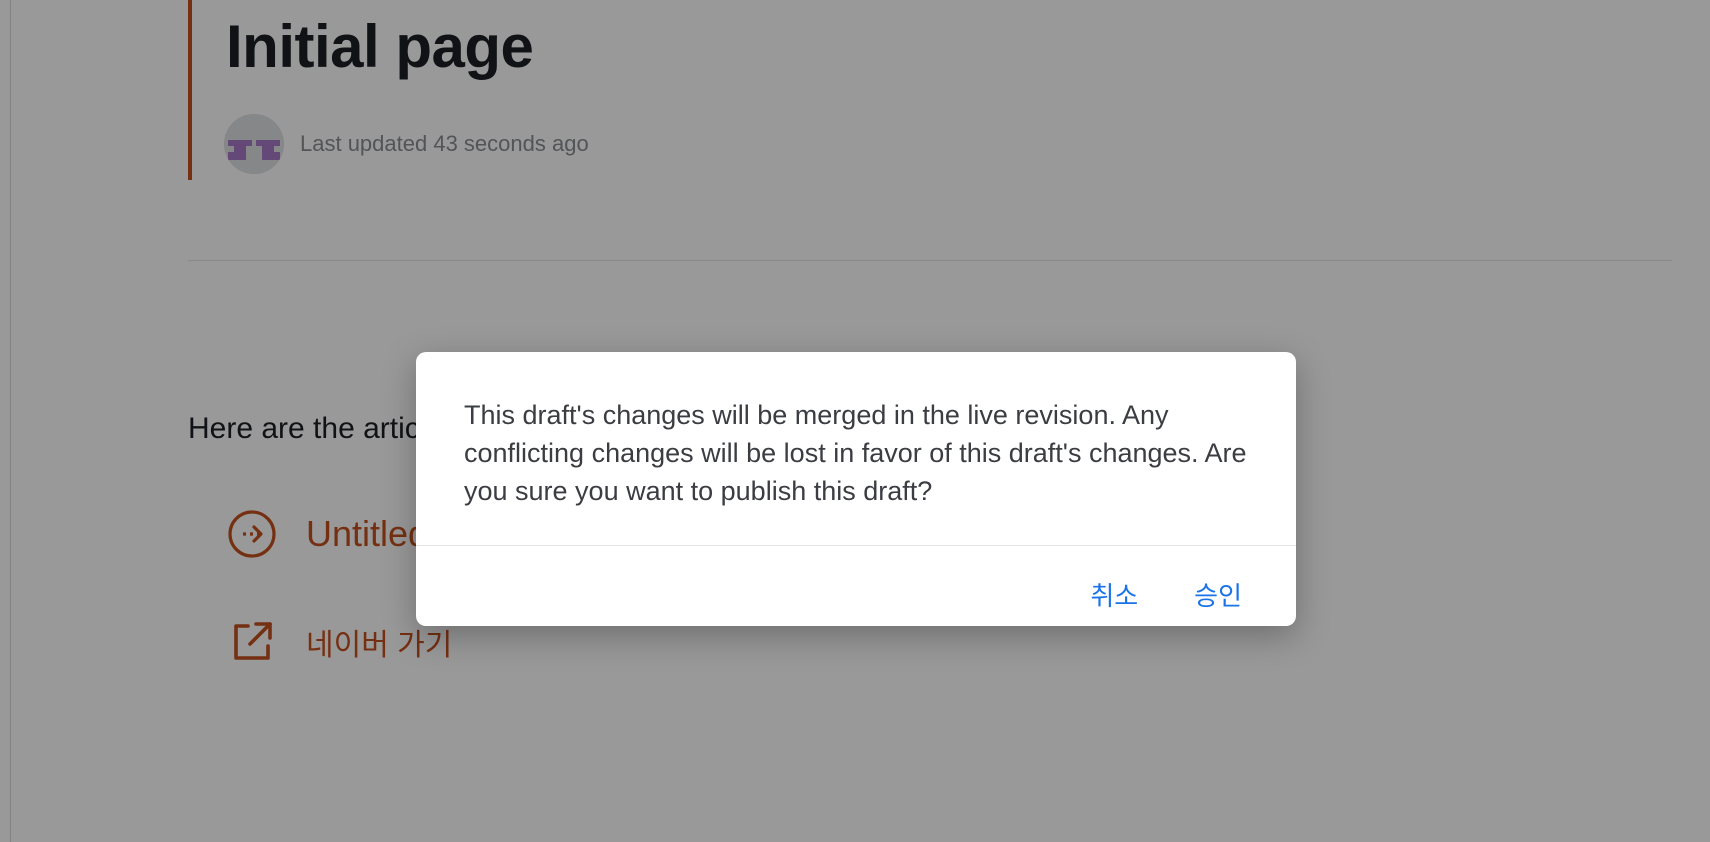 Image resolution: width=1710 pixels, height=842 pixels. I want to click on cancel-button: 취소, so click(1114, 594).